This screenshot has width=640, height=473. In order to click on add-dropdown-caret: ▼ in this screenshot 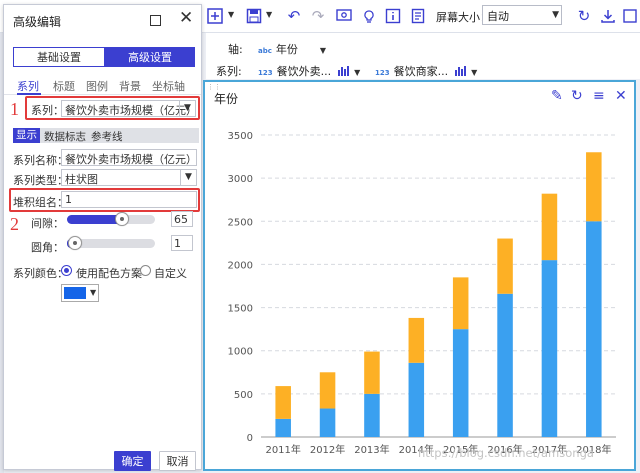, I will do `click(231, 14)`.